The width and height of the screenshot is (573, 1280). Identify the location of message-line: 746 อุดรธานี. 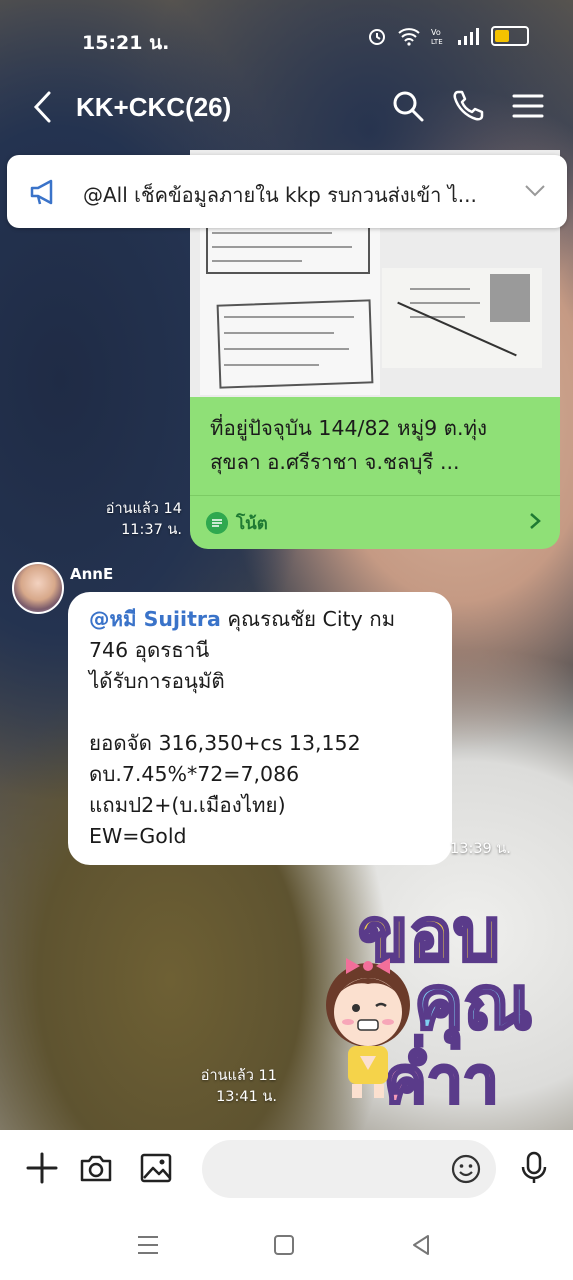
(149, 650).